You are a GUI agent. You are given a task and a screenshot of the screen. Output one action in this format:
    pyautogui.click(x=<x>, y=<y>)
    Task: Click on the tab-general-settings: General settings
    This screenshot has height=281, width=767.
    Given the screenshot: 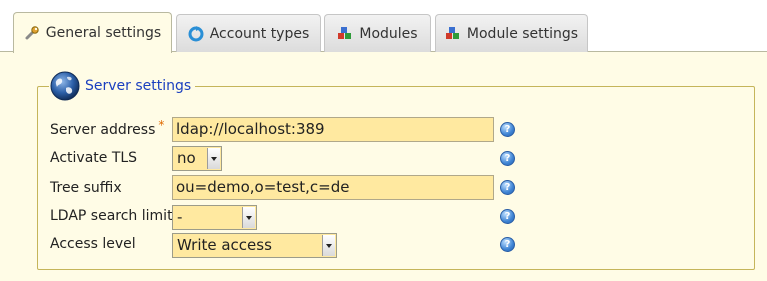 What is the action you would take?
    pyautogui.click(x=92, y=32)
    